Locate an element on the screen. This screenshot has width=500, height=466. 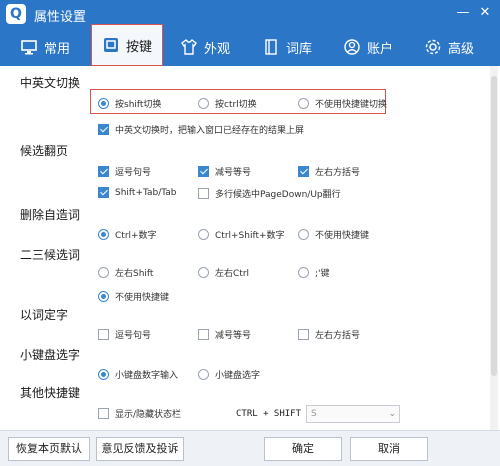
tab-dictionary: 词库 is located at coordinates (287, 47).